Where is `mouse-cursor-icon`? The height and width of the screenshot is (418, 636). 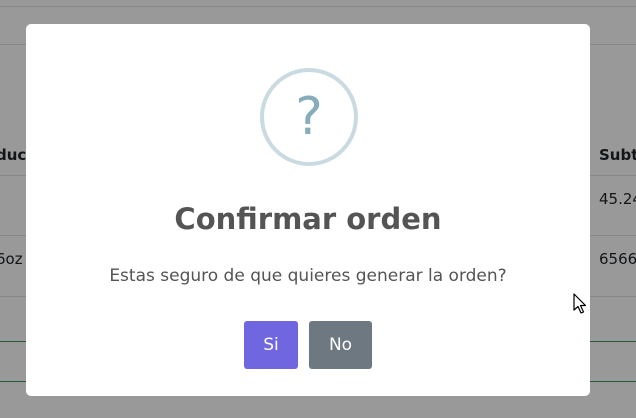 mouse-cursor-icon is located at coordinates (580, 303).